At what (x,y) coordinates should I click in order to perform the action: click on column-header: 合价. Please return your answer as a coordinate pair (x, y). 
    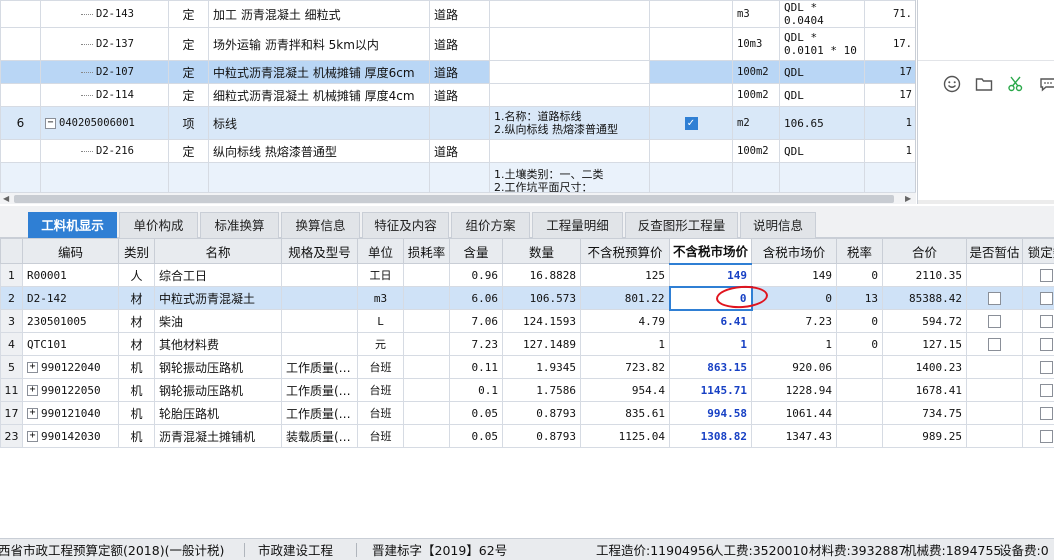
    Looking at the image, I should click on (924, 251).